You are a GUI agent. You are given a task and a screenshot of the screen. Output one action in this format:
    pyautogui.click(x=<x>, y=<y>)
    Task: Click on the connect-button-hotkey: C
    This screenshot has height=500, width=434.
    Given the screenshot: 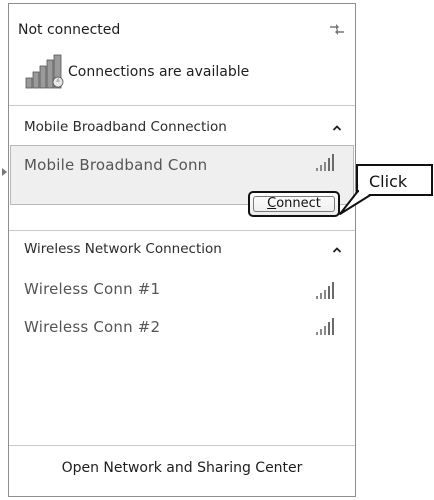 What is the action you would take?
    pyautogui.click(x=272, y=203)
    